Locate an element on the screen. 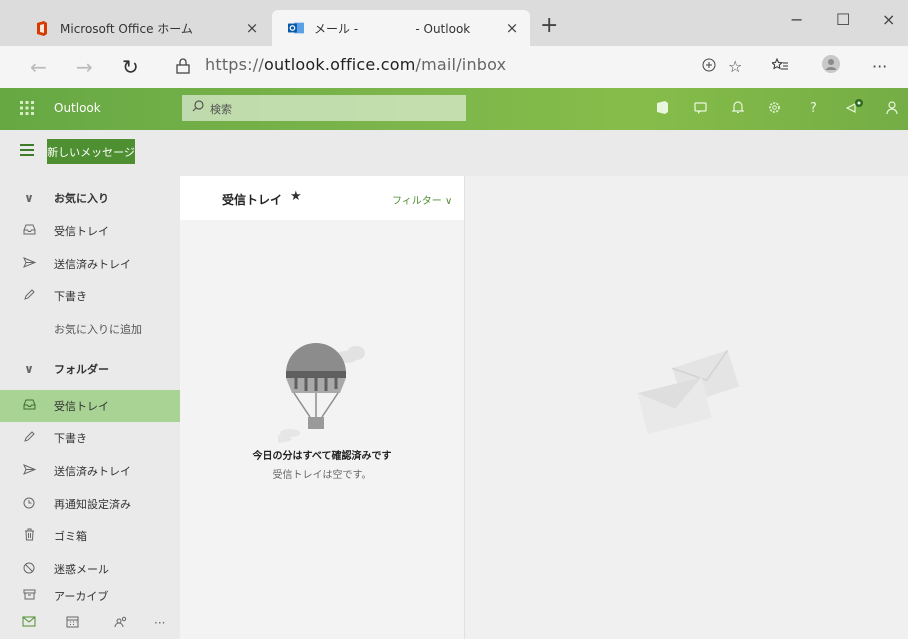 This screenshot has height=639, width=908. favorites-header-label: お気に入り is located at coordinates (81, 198).